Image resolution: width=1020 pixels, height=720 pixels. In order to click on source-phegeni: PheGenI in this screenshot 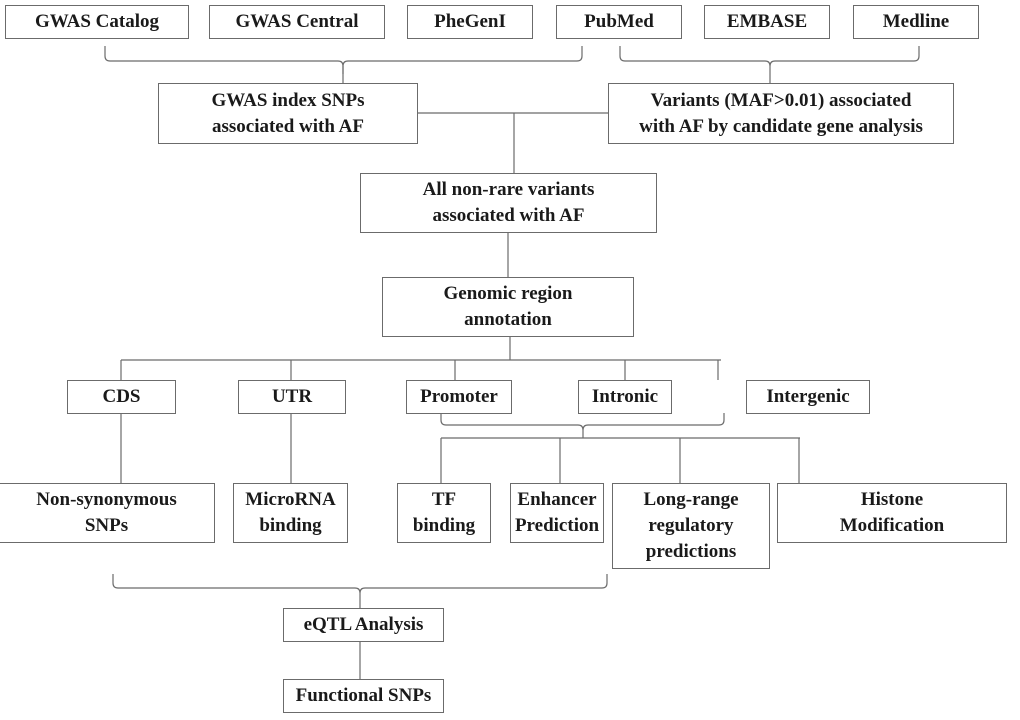, I will do `click(470, 22)`.